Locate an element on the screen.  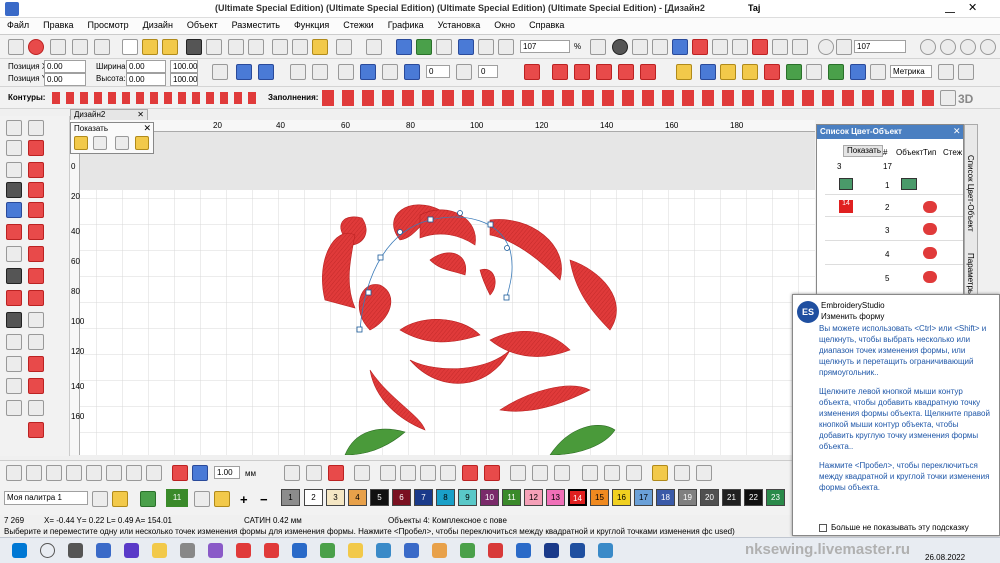
contour-fill-icon is located at coordinates (648, 72).